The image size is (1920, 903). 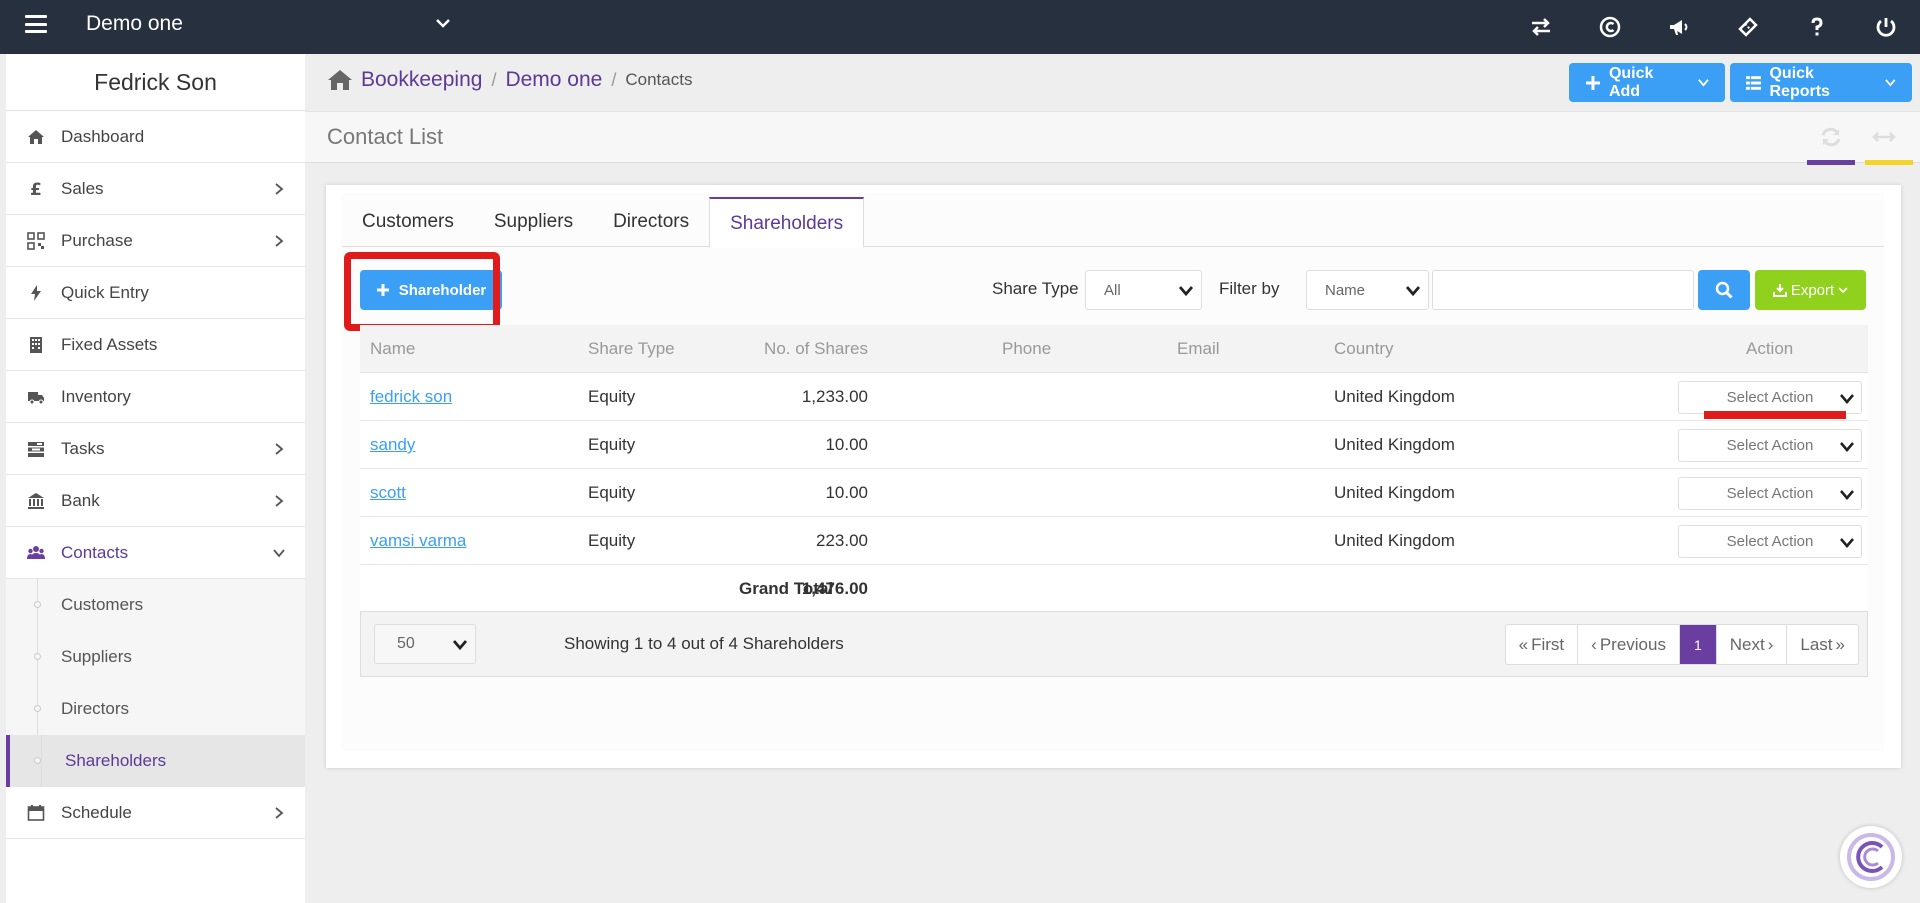 What do you see at coordinates (1678, 27) in the screenshot?
I see `megaphone-icon` at bounding box center [1678, 27].